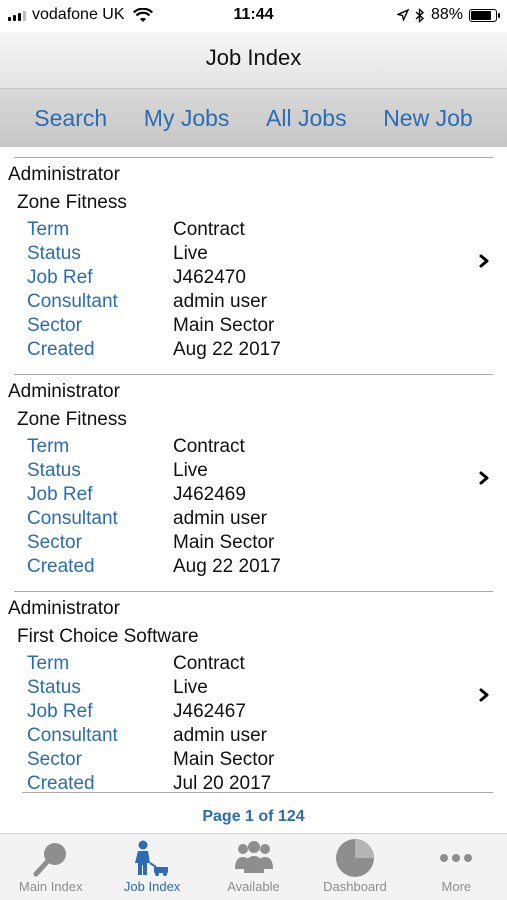 This screenshot has height=900, width=507. Describe the element at coordinates (253, 858) in the screenshot. I see `people-group-icon` at that location.